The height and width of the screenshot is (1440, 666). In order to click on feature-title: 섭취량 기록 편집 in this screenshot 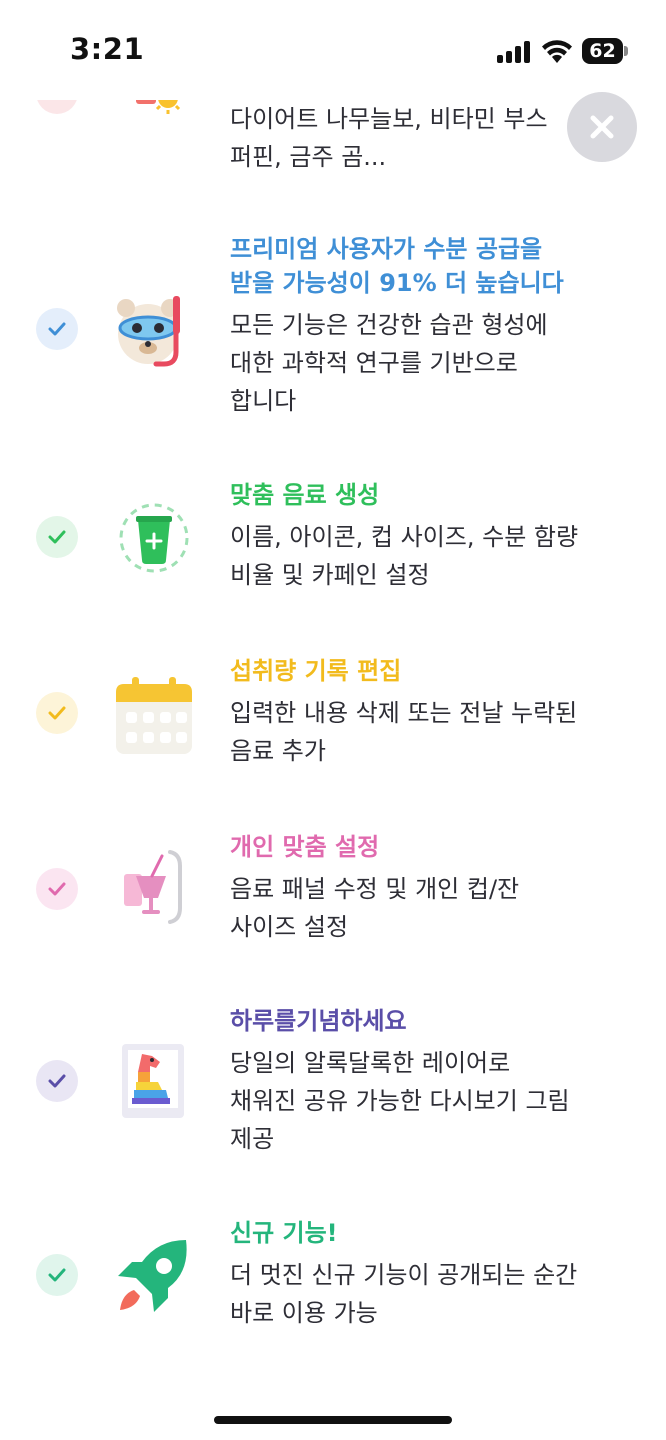, I will do `click(430, 671)`.